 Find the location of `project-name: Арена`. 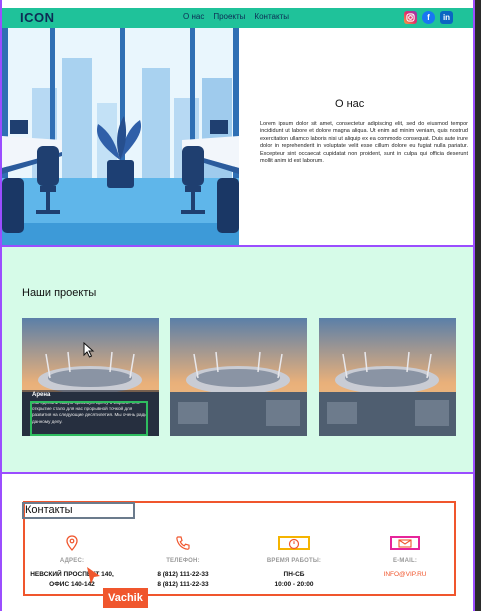

project-name: Арена is located at coordinates (41, 395).